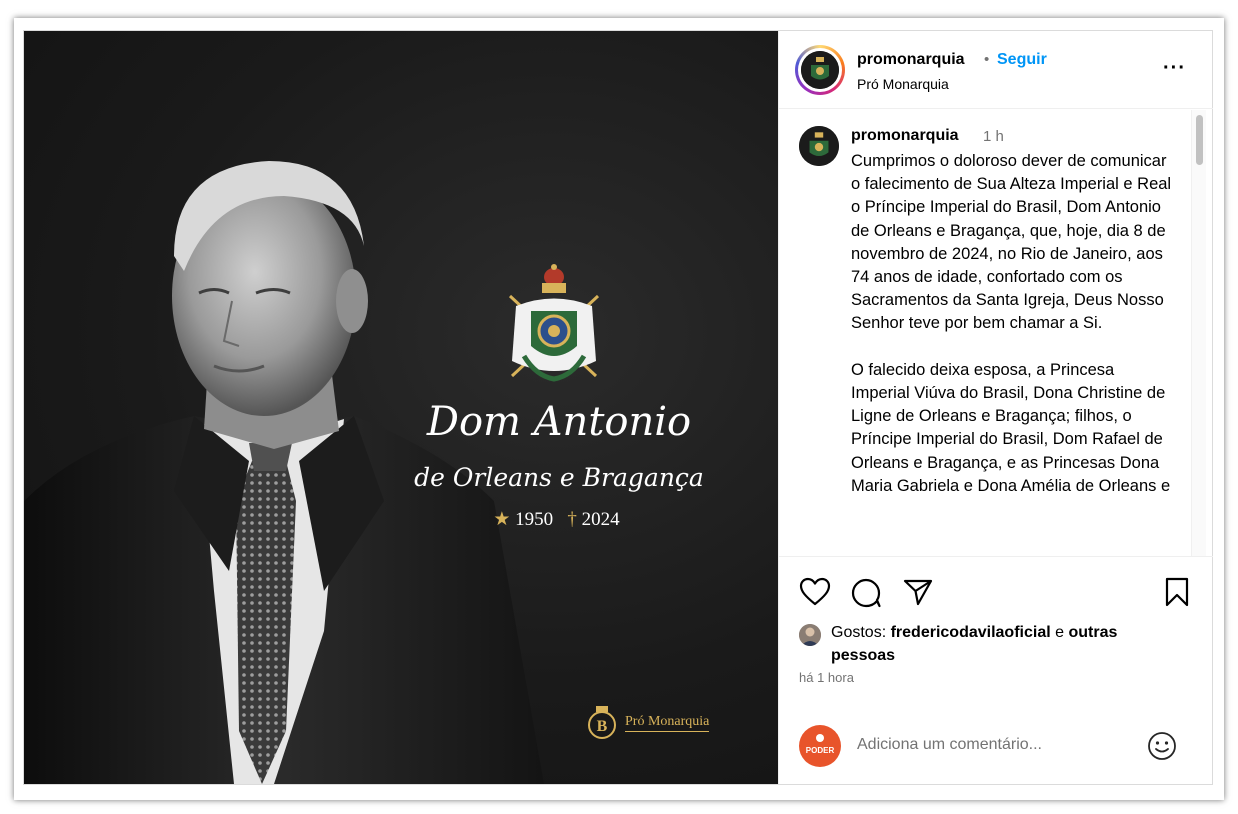 The image size is (1238, 814). What do you see at coordinates (602, 726) in the screenshot?
I see `svg-text: B` at bounding box center [602, 726].